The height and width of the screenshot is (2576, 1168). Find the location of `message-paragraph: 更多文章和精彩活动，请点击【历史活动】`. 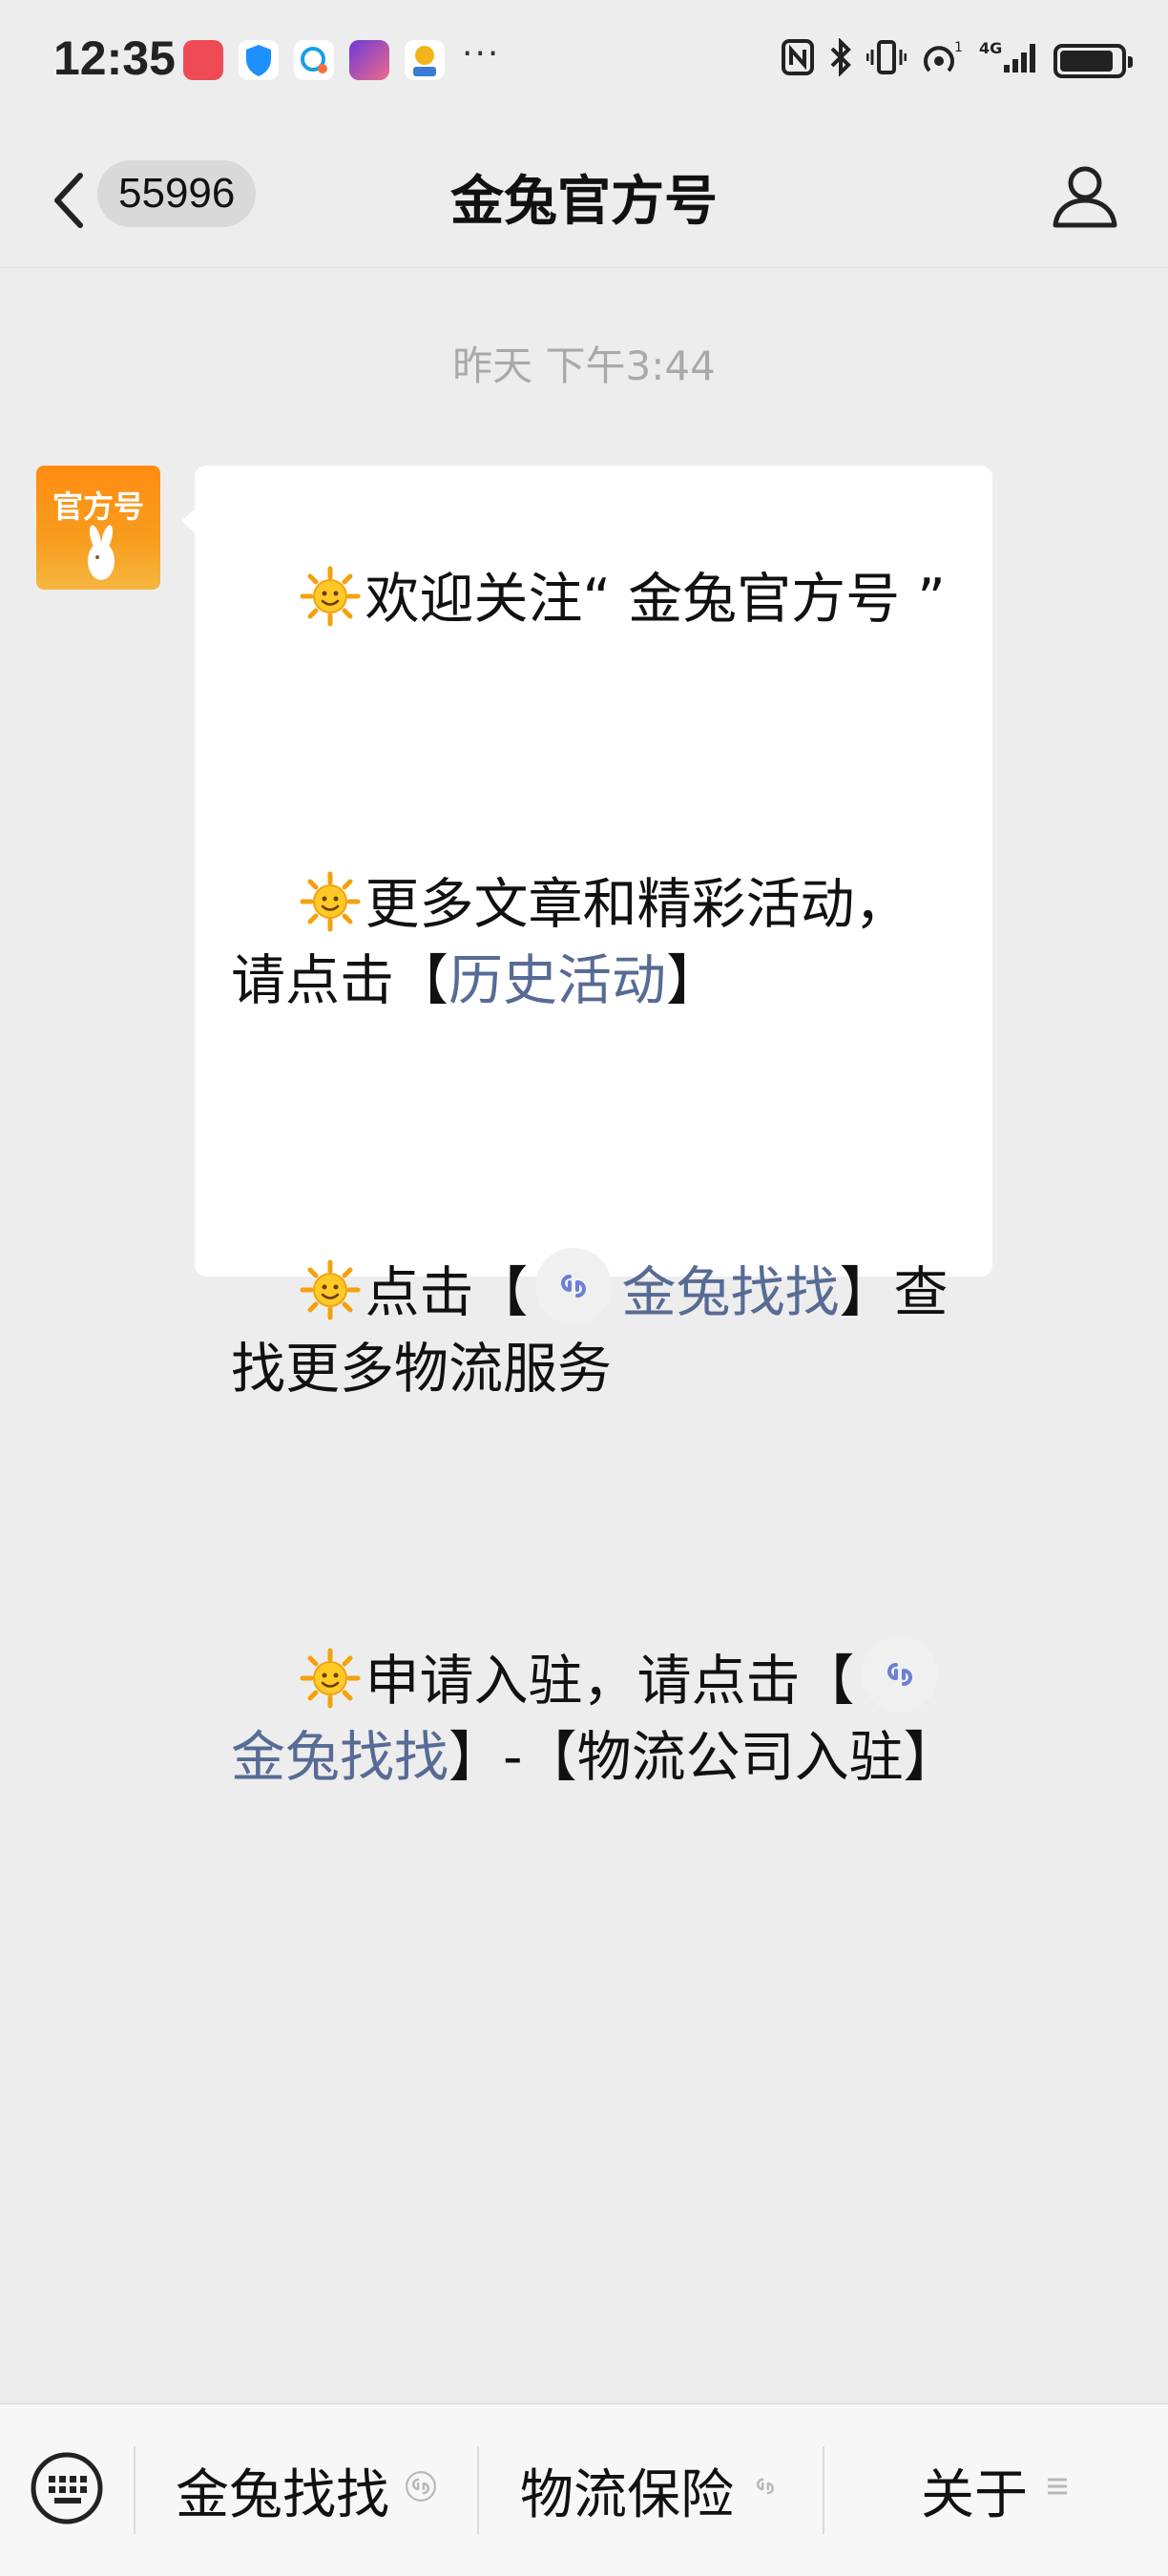

message-paragraph: 更多文章和精彩活动，请点击【历史活动】 is located at coordinates (594, 942).